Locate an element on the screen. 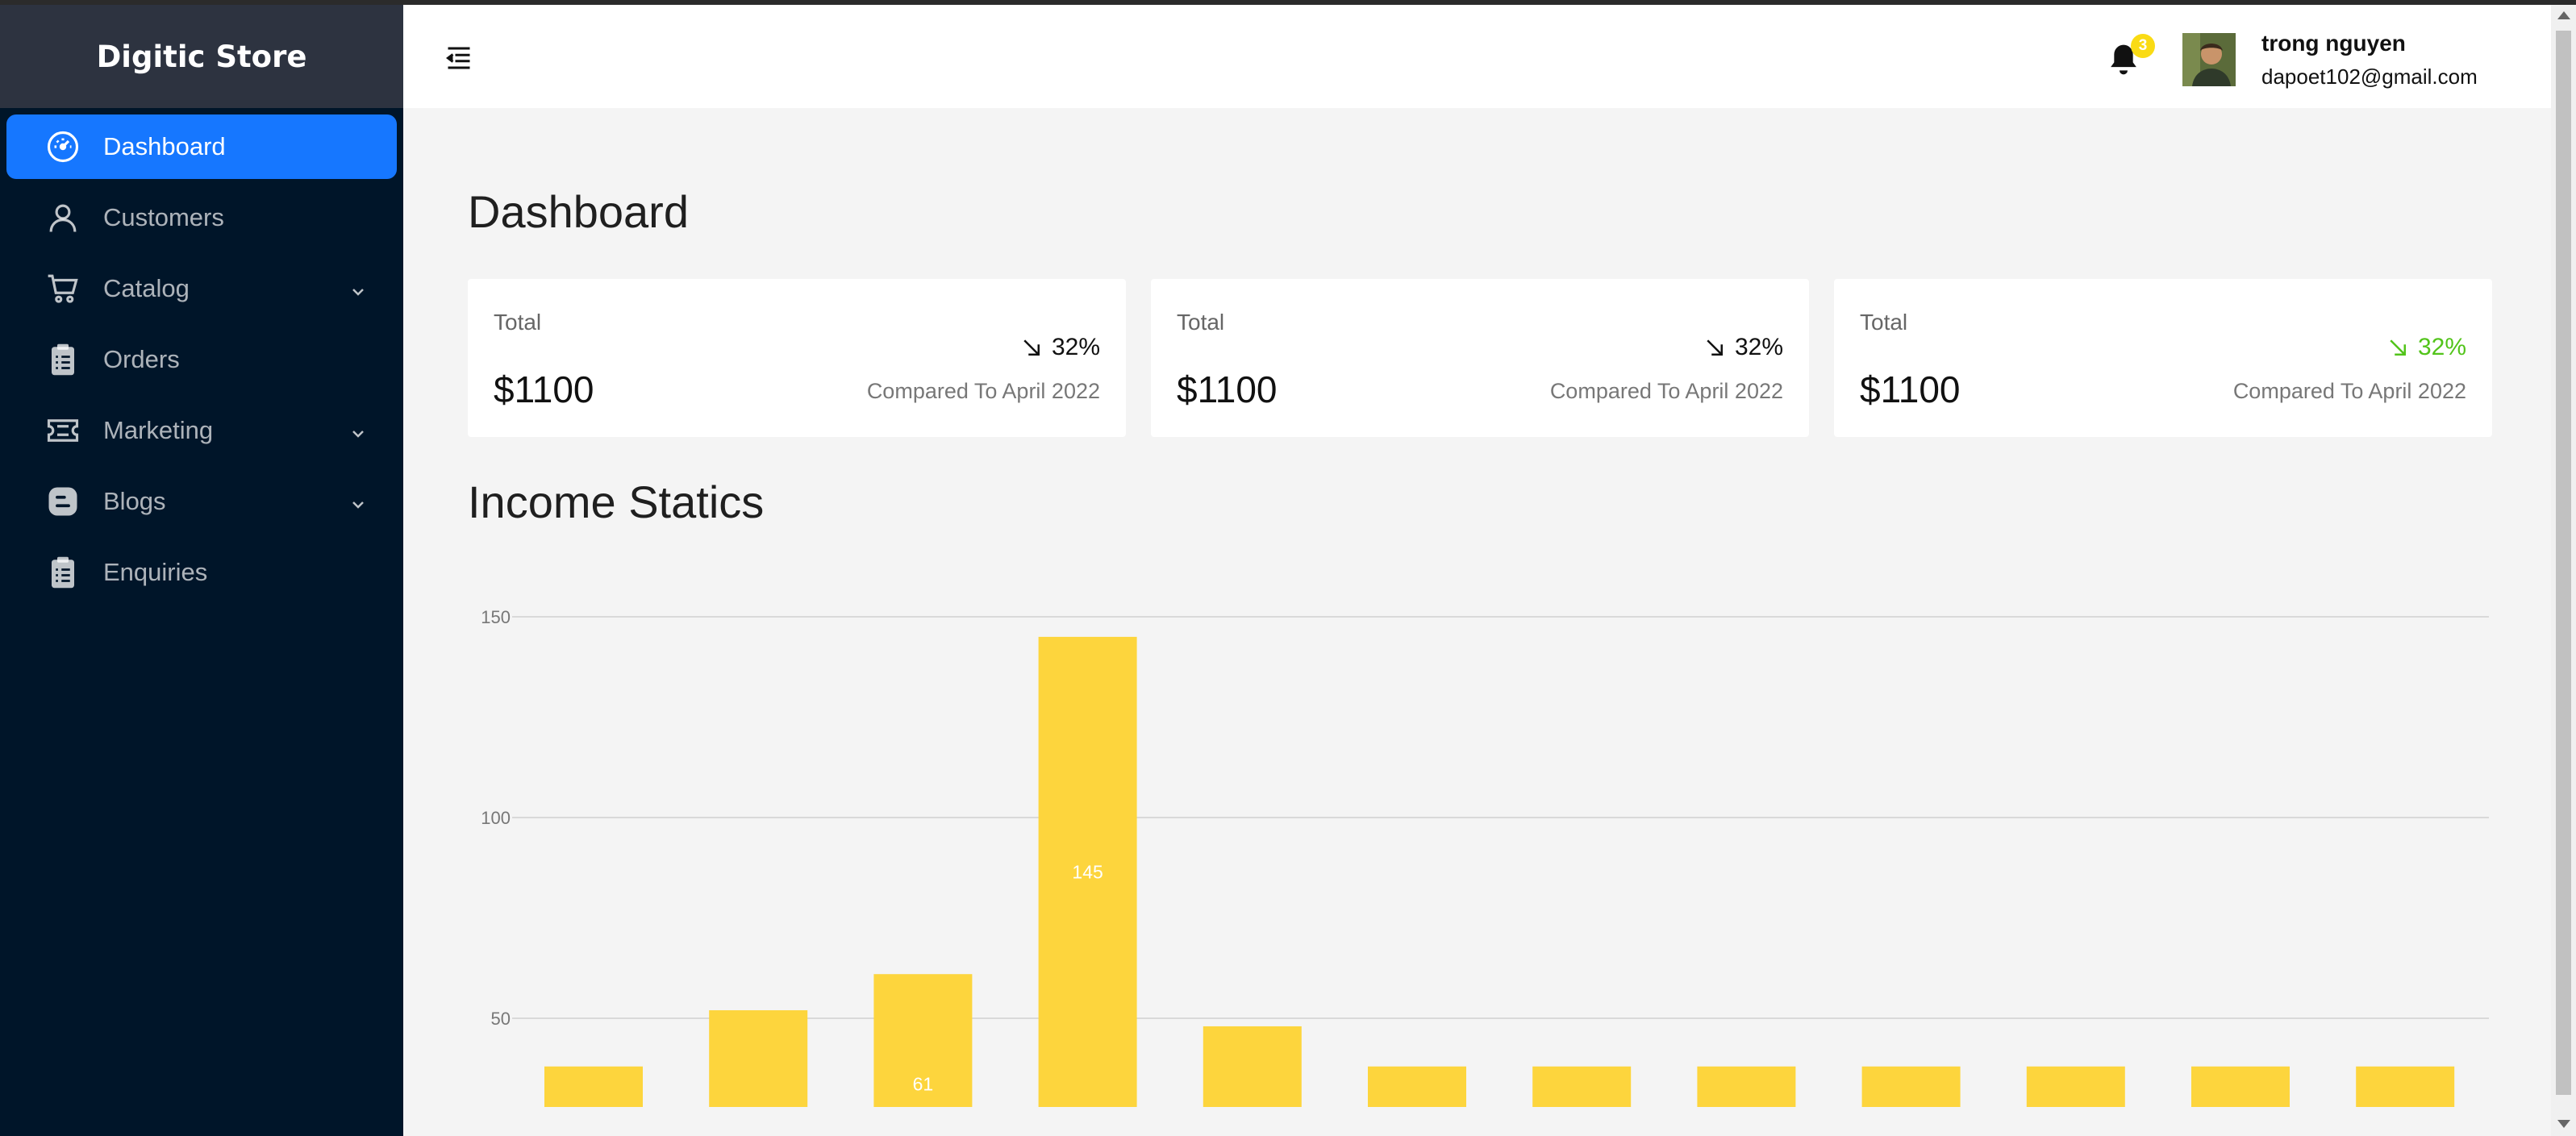 The image size is (2576, 1136). page-title: Dashboard is located at coordinates (578, 212).